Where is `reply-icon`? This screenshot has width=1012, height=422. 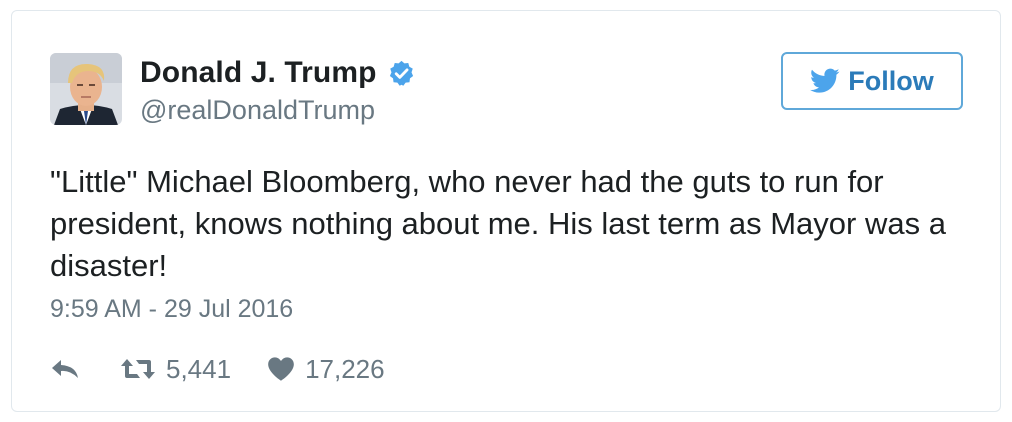 reply-icon is located at coordinates (65, 369).